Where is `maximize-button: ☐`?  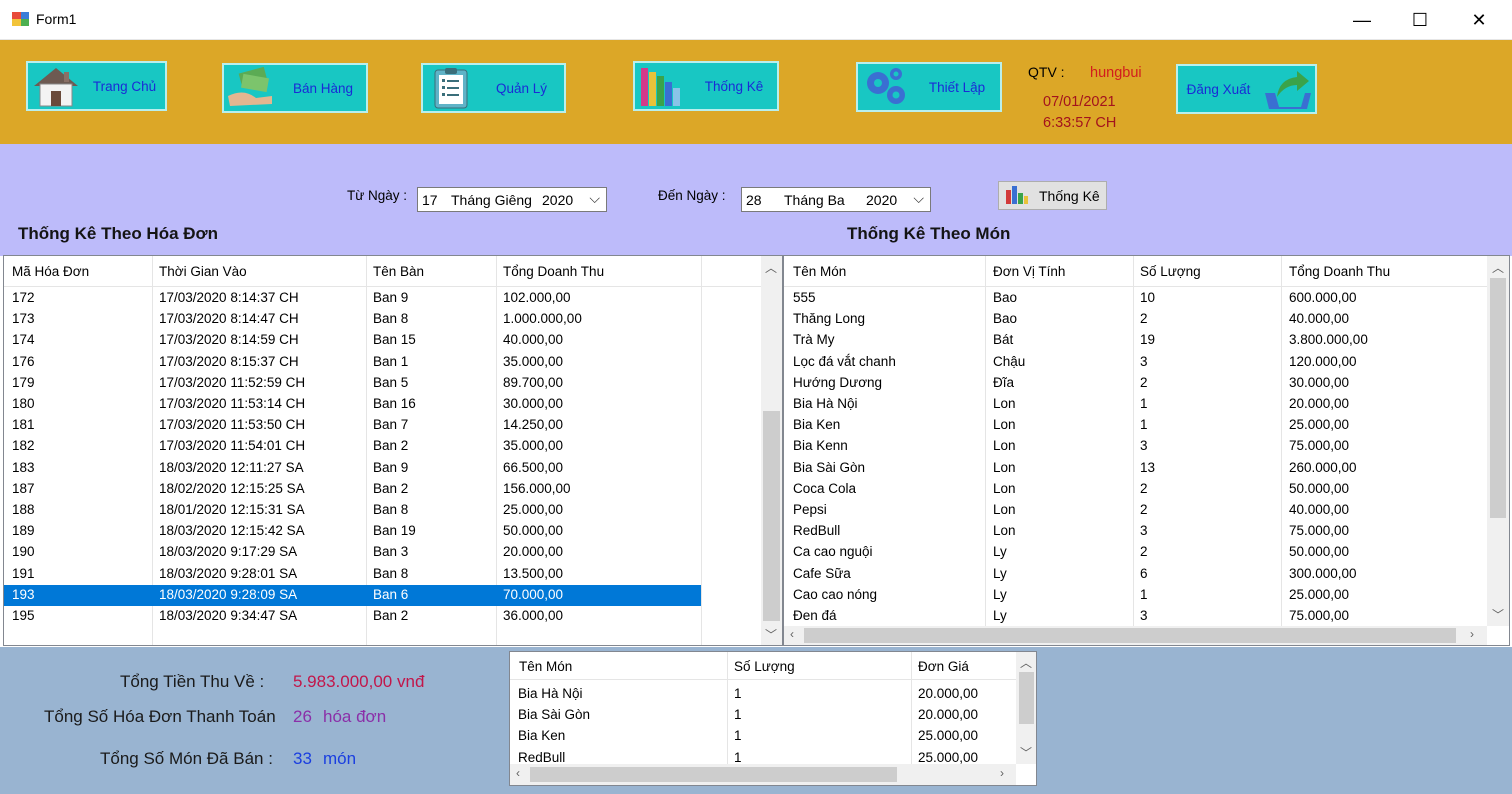
maximize-button: ☐ is located at coordinates (1420, 20).